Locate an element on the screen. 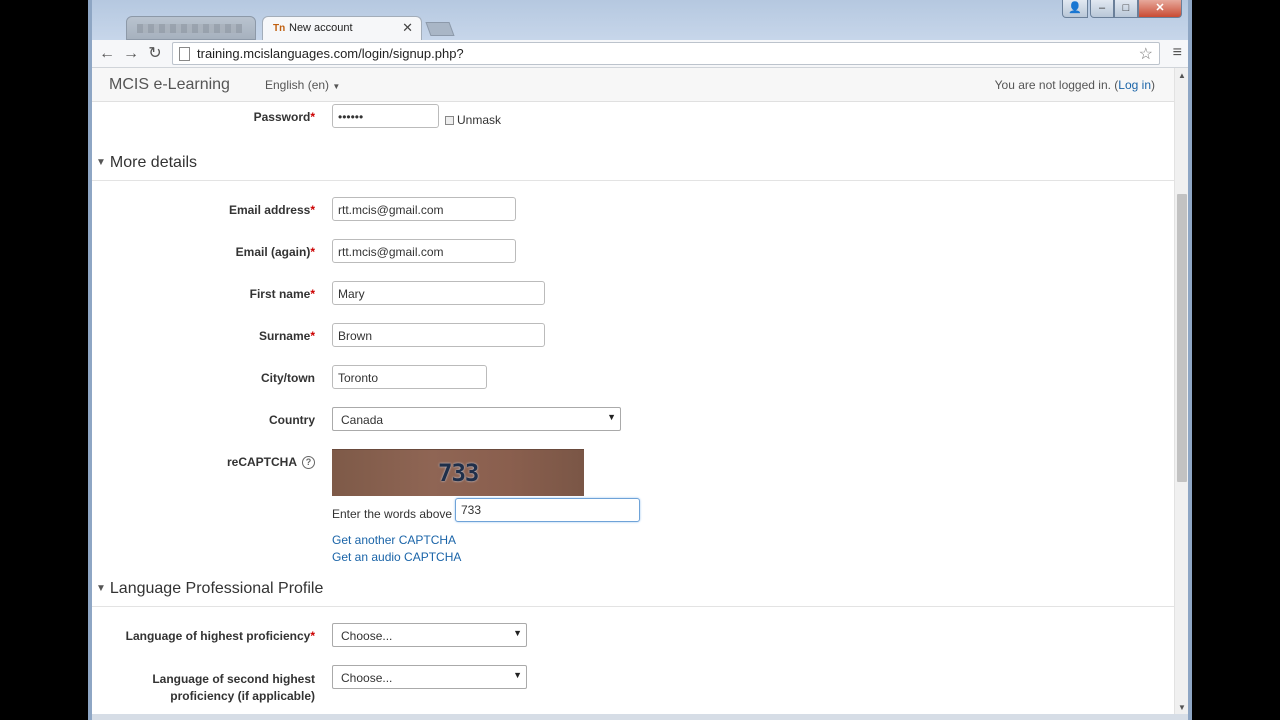 This screenshot has height=720, width=1280. login-prefix: You are not logged in. ( is located at coordinates (1056, 85).